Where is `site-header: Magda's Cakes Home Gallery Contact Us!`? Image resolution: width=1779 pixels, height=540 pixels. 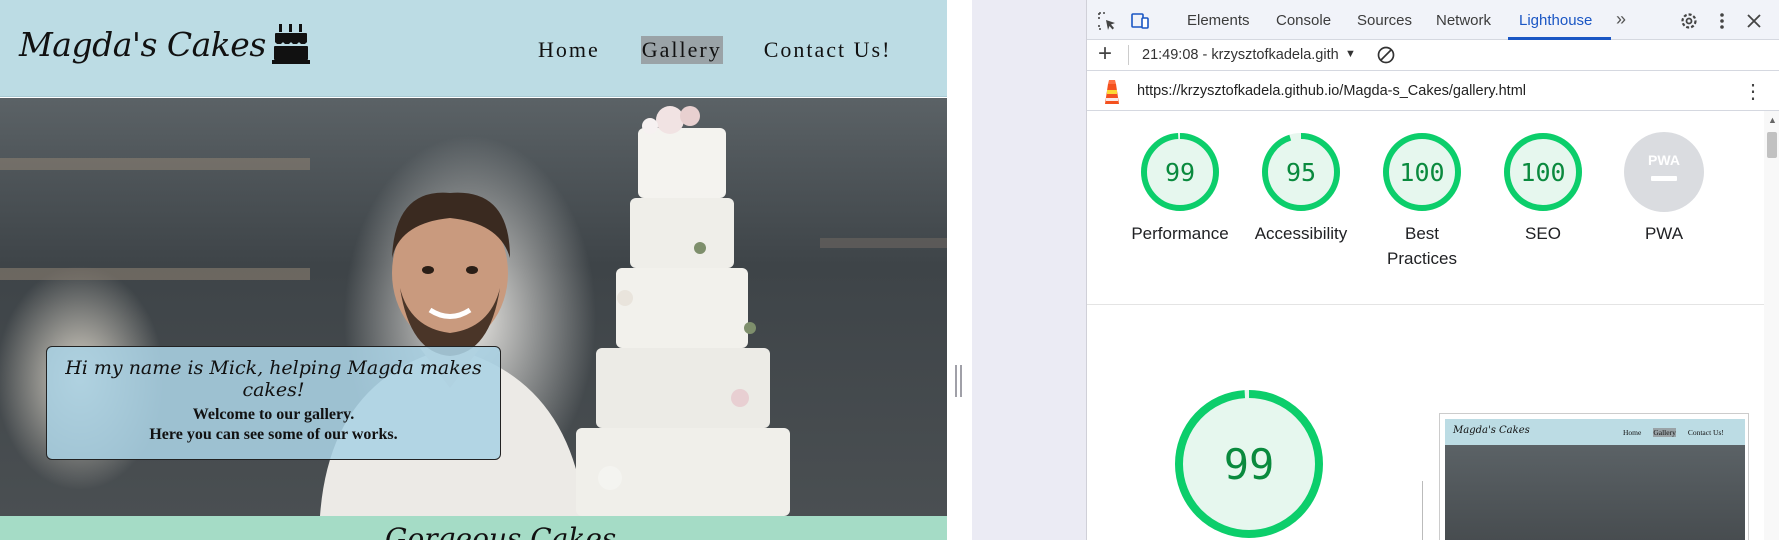
site-header: Magda's Cakes Home Gallery Contact Us! is located at coordinates (473, 48).